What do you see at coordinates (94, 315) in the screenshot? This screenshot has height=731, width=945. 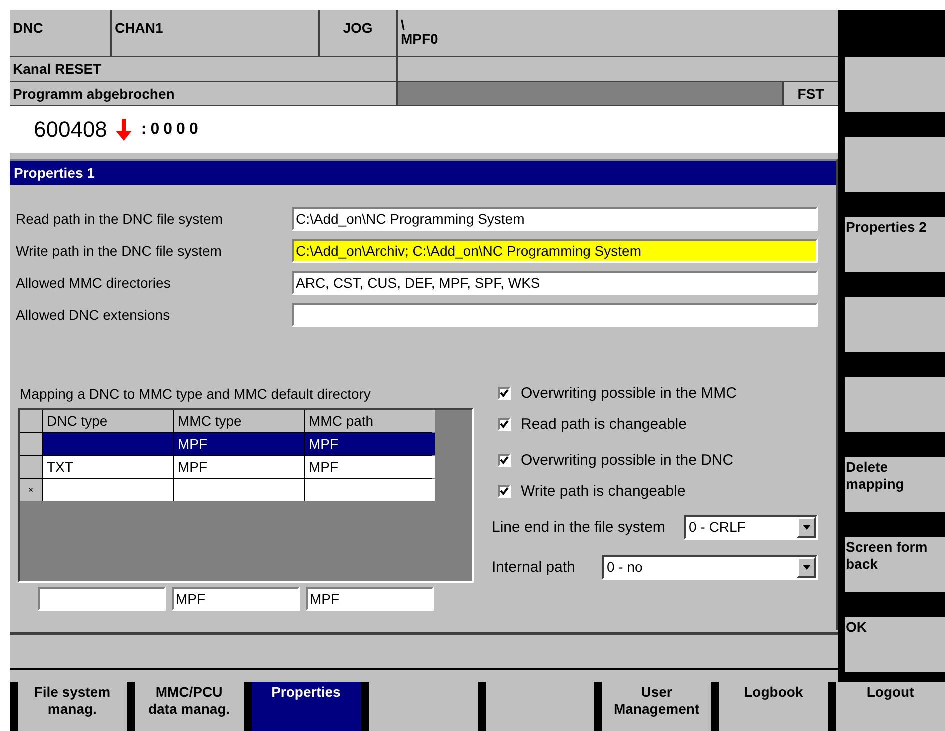 I see `field-label: Allowed DNC extensions` at bounding box center [94, 315].